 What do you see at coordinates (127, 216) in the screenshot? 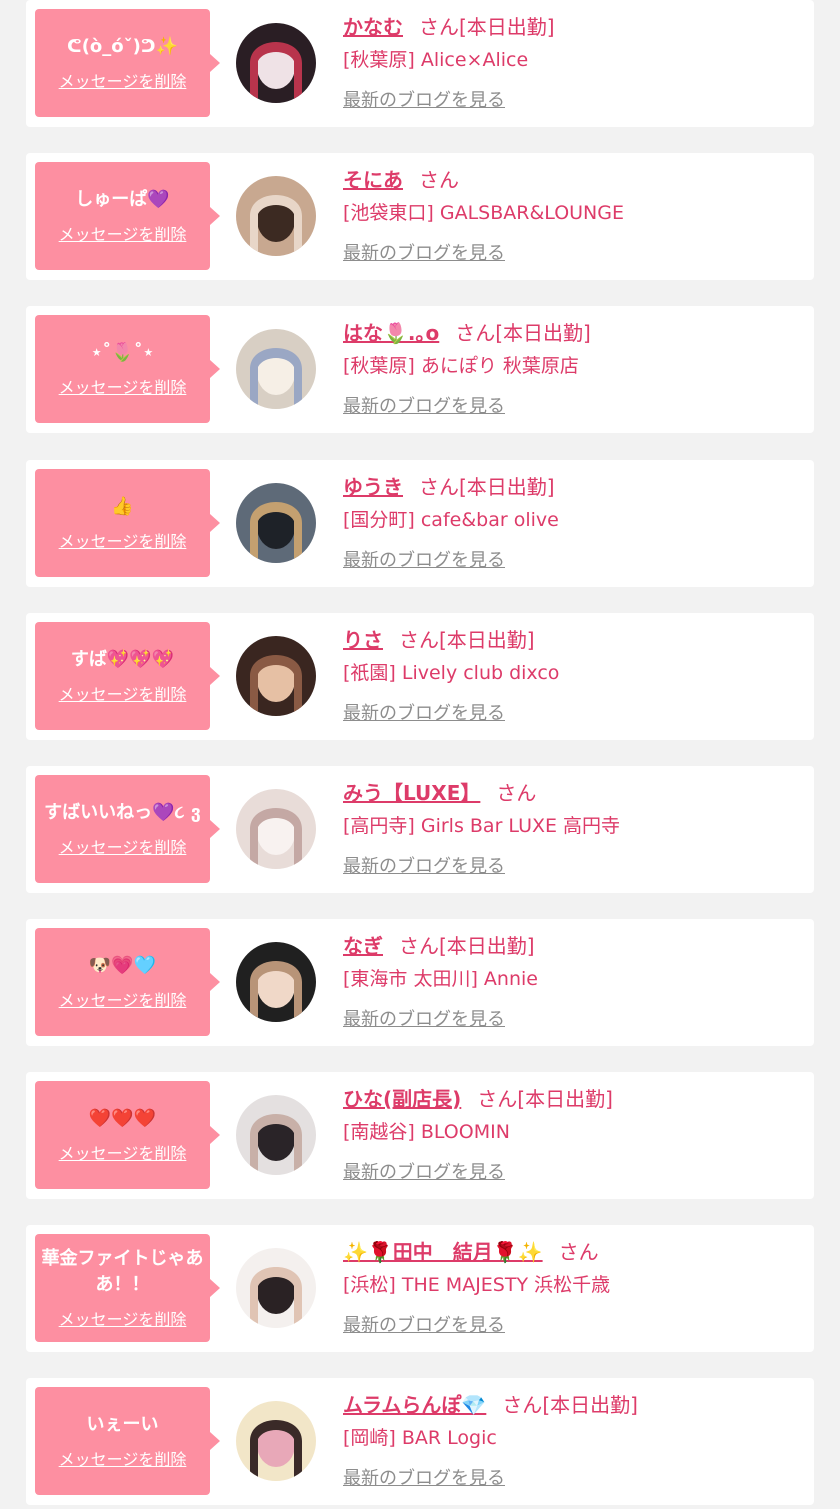
I see `message-bubble: しゅーぱ💜 メッセージを削除` at bounding box center [127, 216].